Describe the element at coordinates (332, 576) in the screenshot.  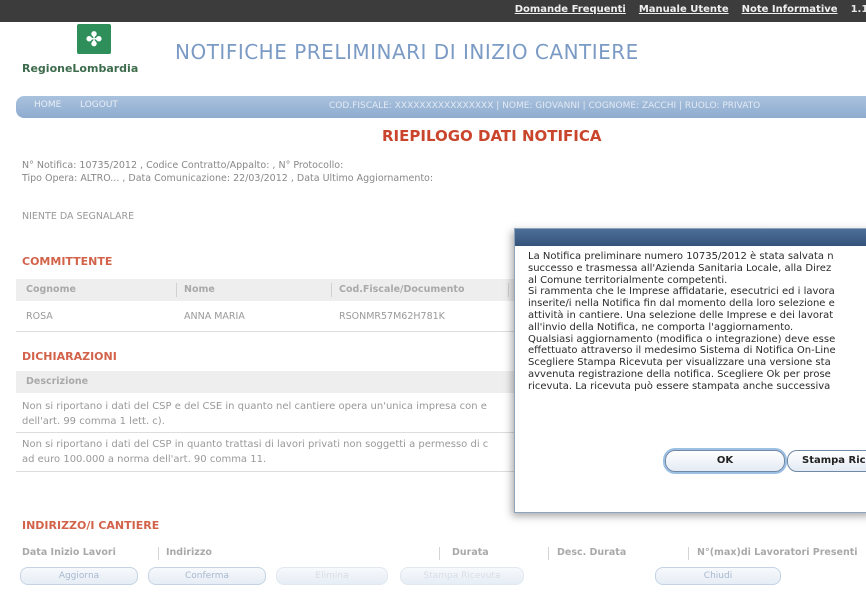
I see `elimina-button: Elimina` at that location.